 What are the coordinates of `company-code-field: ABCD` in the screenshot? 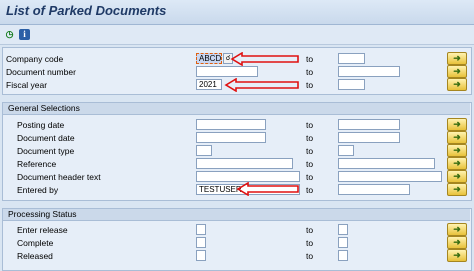 It's located at (209, 58).